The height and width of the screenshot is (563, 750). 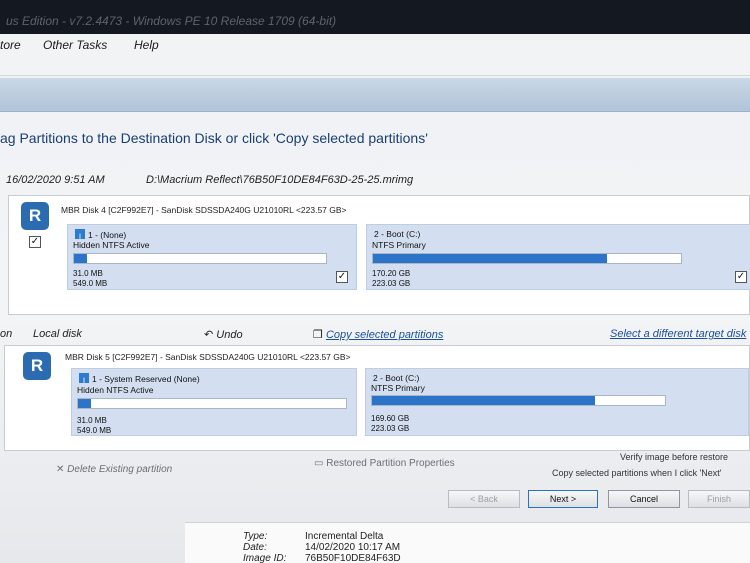 I want to click on partition-title: 1 - System Reserved (None), so click(x=146, y=379).